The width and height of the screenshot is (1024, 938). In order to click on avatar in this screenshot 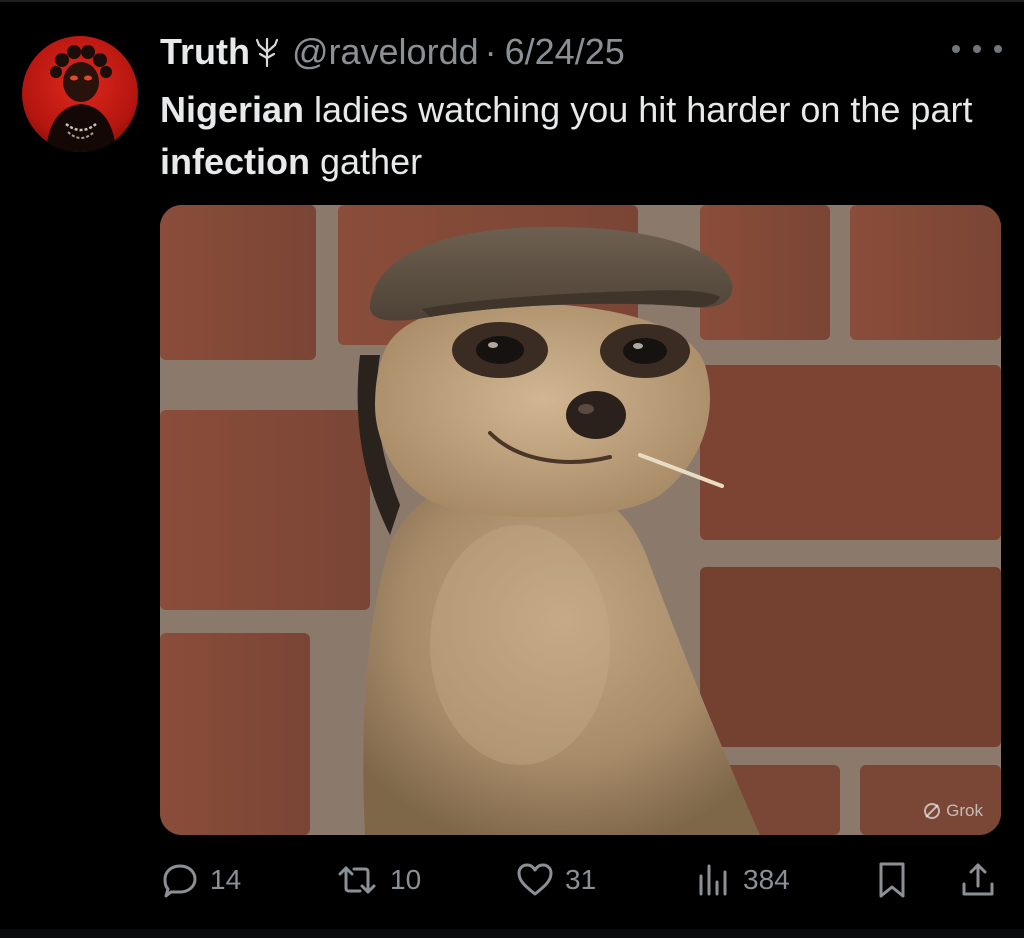, I will do `click(80, 94)`.